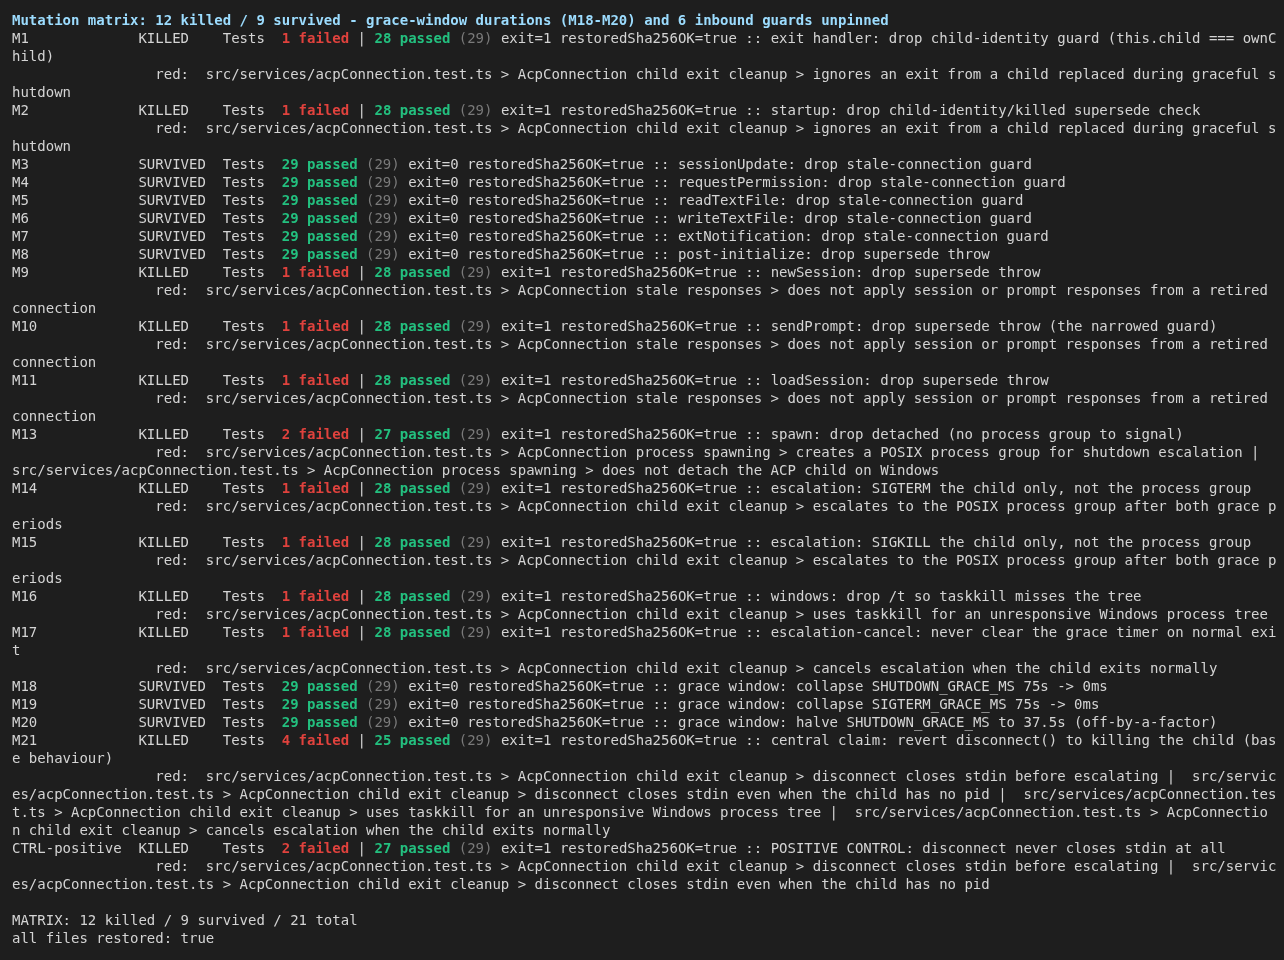 Image resolution: width=1284 pixels, height=960 pixels. What do you see at coordinates (501, 254) in the screenshot?
I see `mutant-result-line: M8 SURVIVED Tests 29 passed (29) exit=0 restoredSha256OK=true :: post-initialize: drop supersede throw` at bounding box center [501, 254].